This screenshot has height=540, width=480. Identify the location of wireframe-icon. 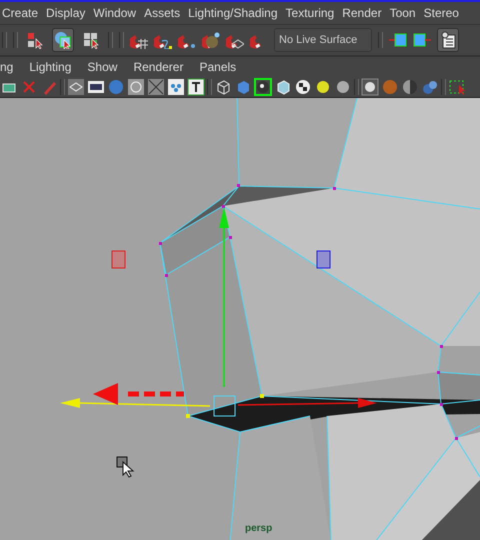
(156, 87).